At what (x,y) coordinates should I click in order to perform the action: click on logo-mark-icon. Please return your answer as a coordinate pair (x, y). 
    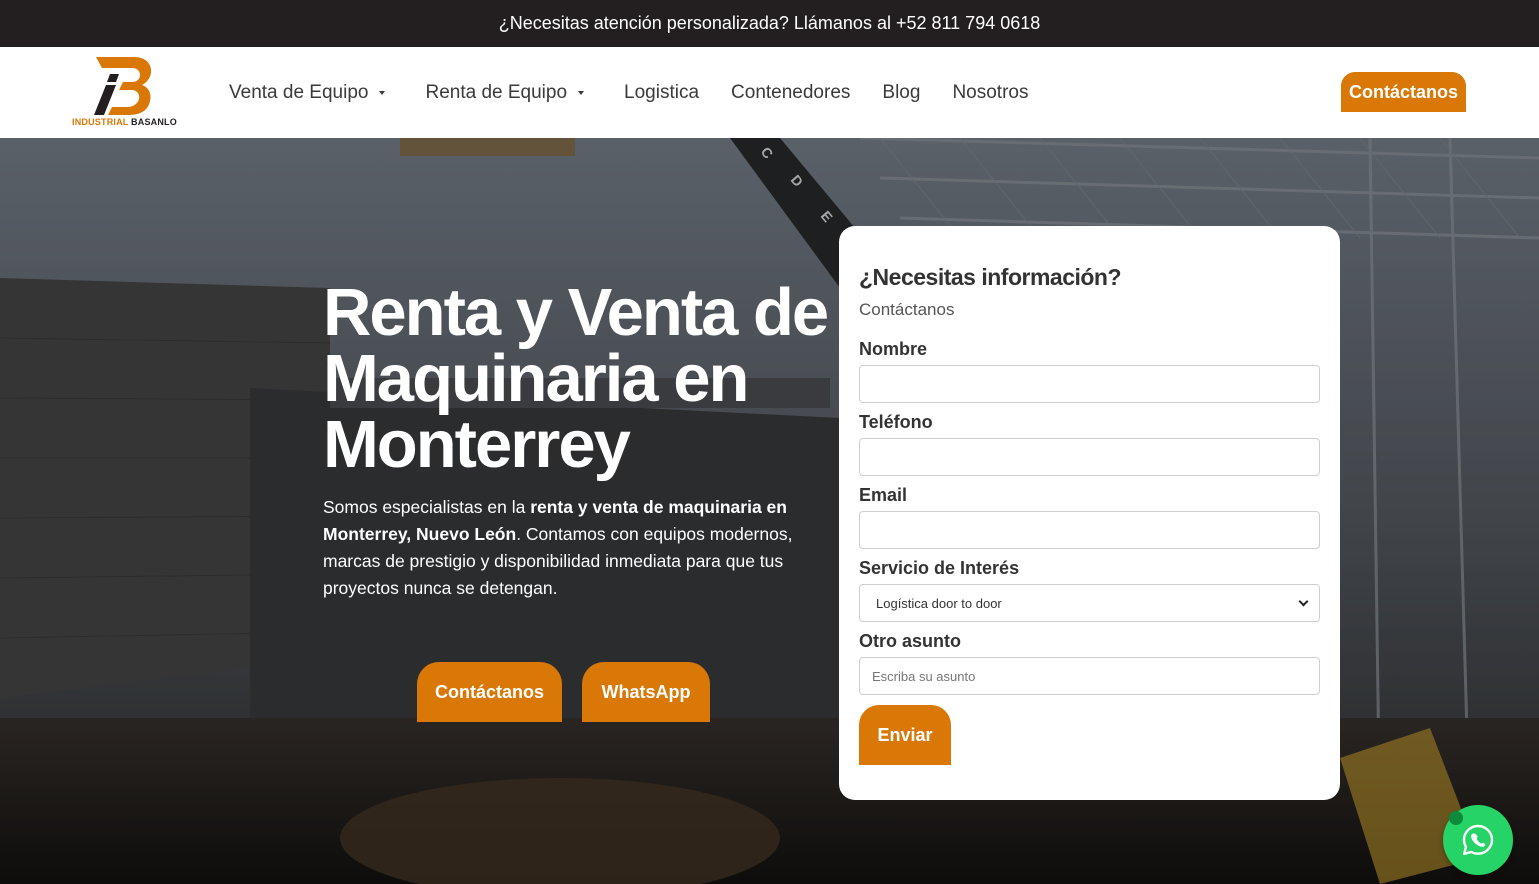
    Looking at the image, I should click on (123, 86).